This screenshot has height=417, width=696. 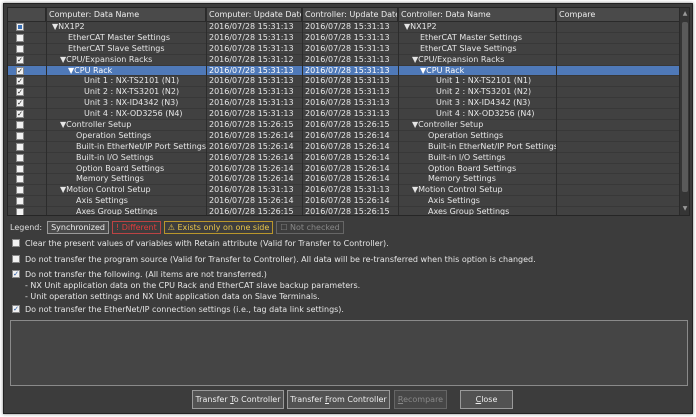 I want to click on scroll-thumb, so click(x=685, y=107).